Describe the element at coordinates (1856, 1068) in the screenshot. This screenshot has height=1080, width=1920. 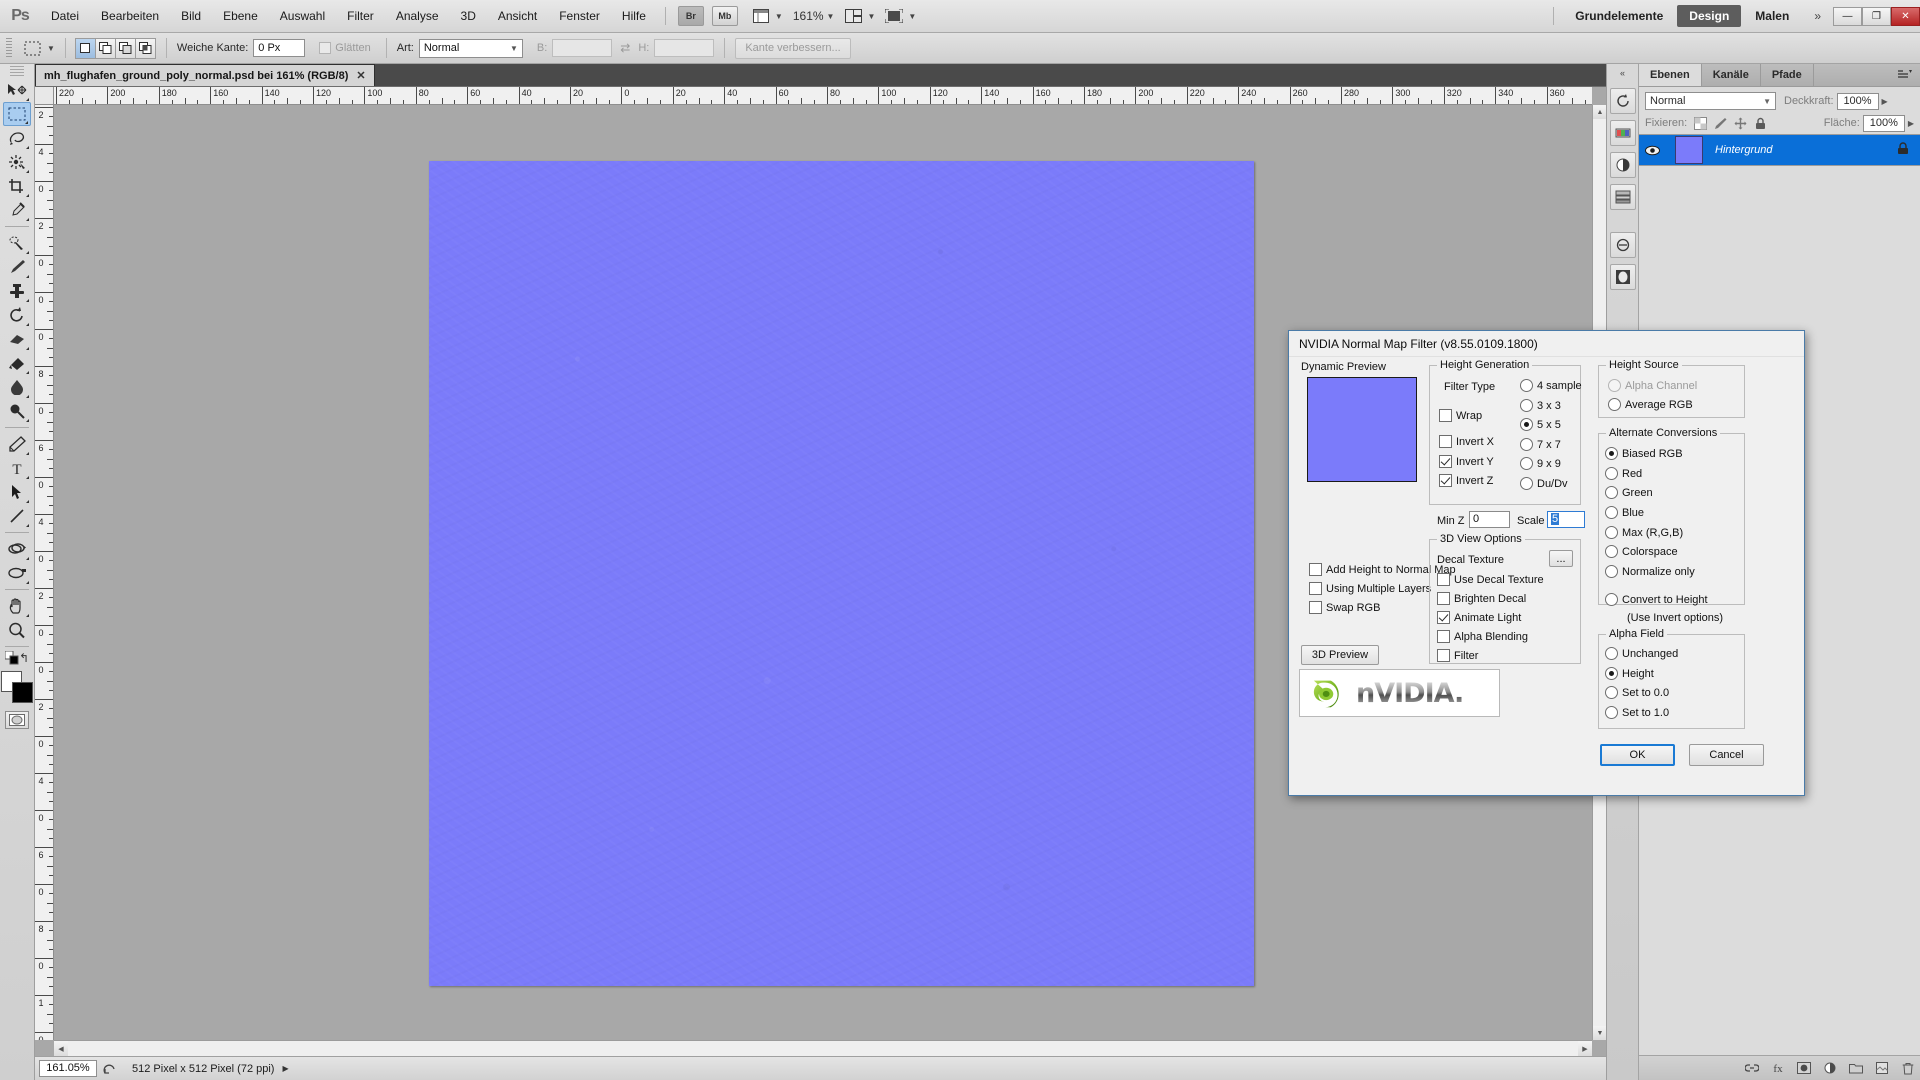
I see `new-group-icon` at that location.